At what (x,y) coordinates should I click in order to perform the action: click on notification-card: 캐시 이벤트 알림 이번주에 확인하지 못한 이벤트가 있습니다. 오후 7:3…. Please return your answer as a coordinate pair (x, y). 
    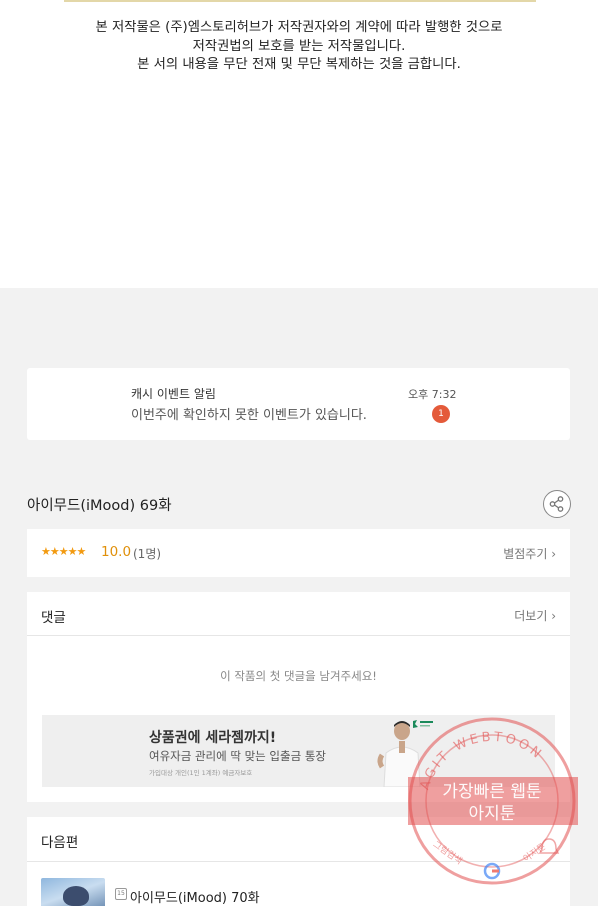
    Looking at the image, I should click on (298, 404).